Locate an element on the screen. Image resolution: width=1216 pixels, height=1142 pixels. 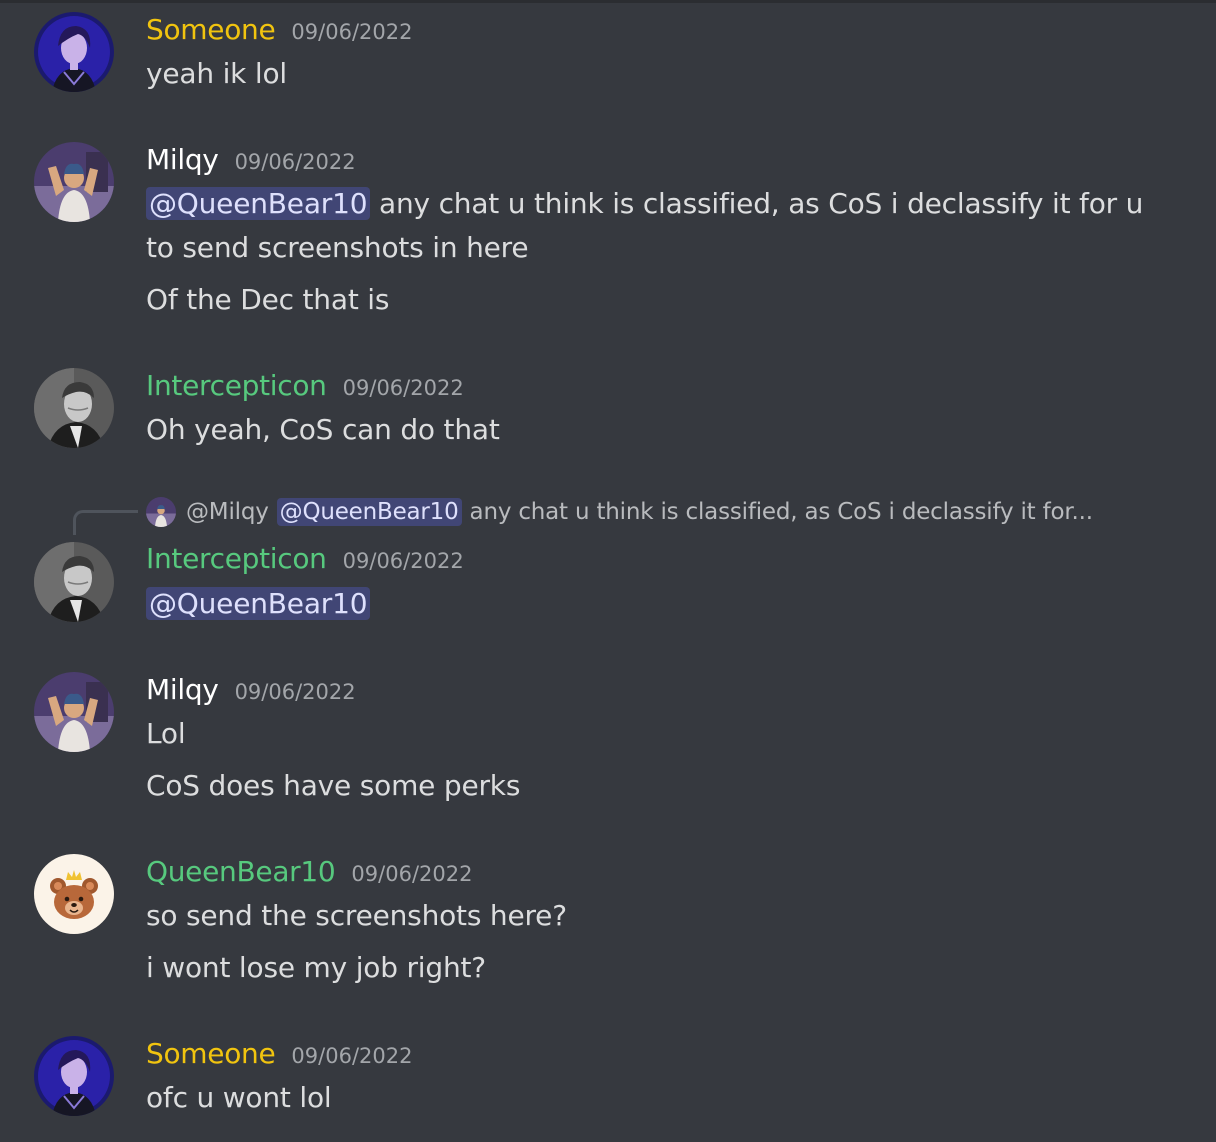
reply-connector is located at coordinates (105, 522).